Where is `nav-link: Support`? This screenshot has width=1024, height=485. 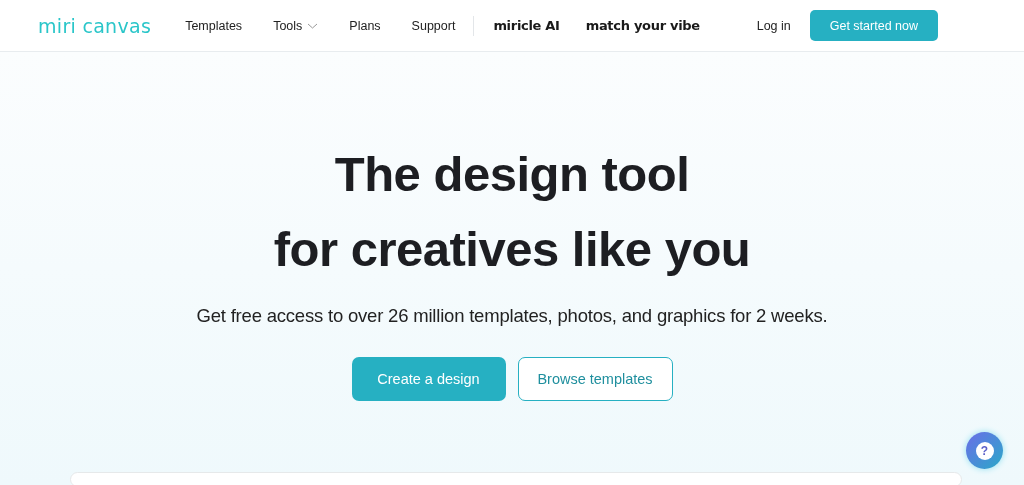
nav-link: Support is located at coordinates (433, 25).